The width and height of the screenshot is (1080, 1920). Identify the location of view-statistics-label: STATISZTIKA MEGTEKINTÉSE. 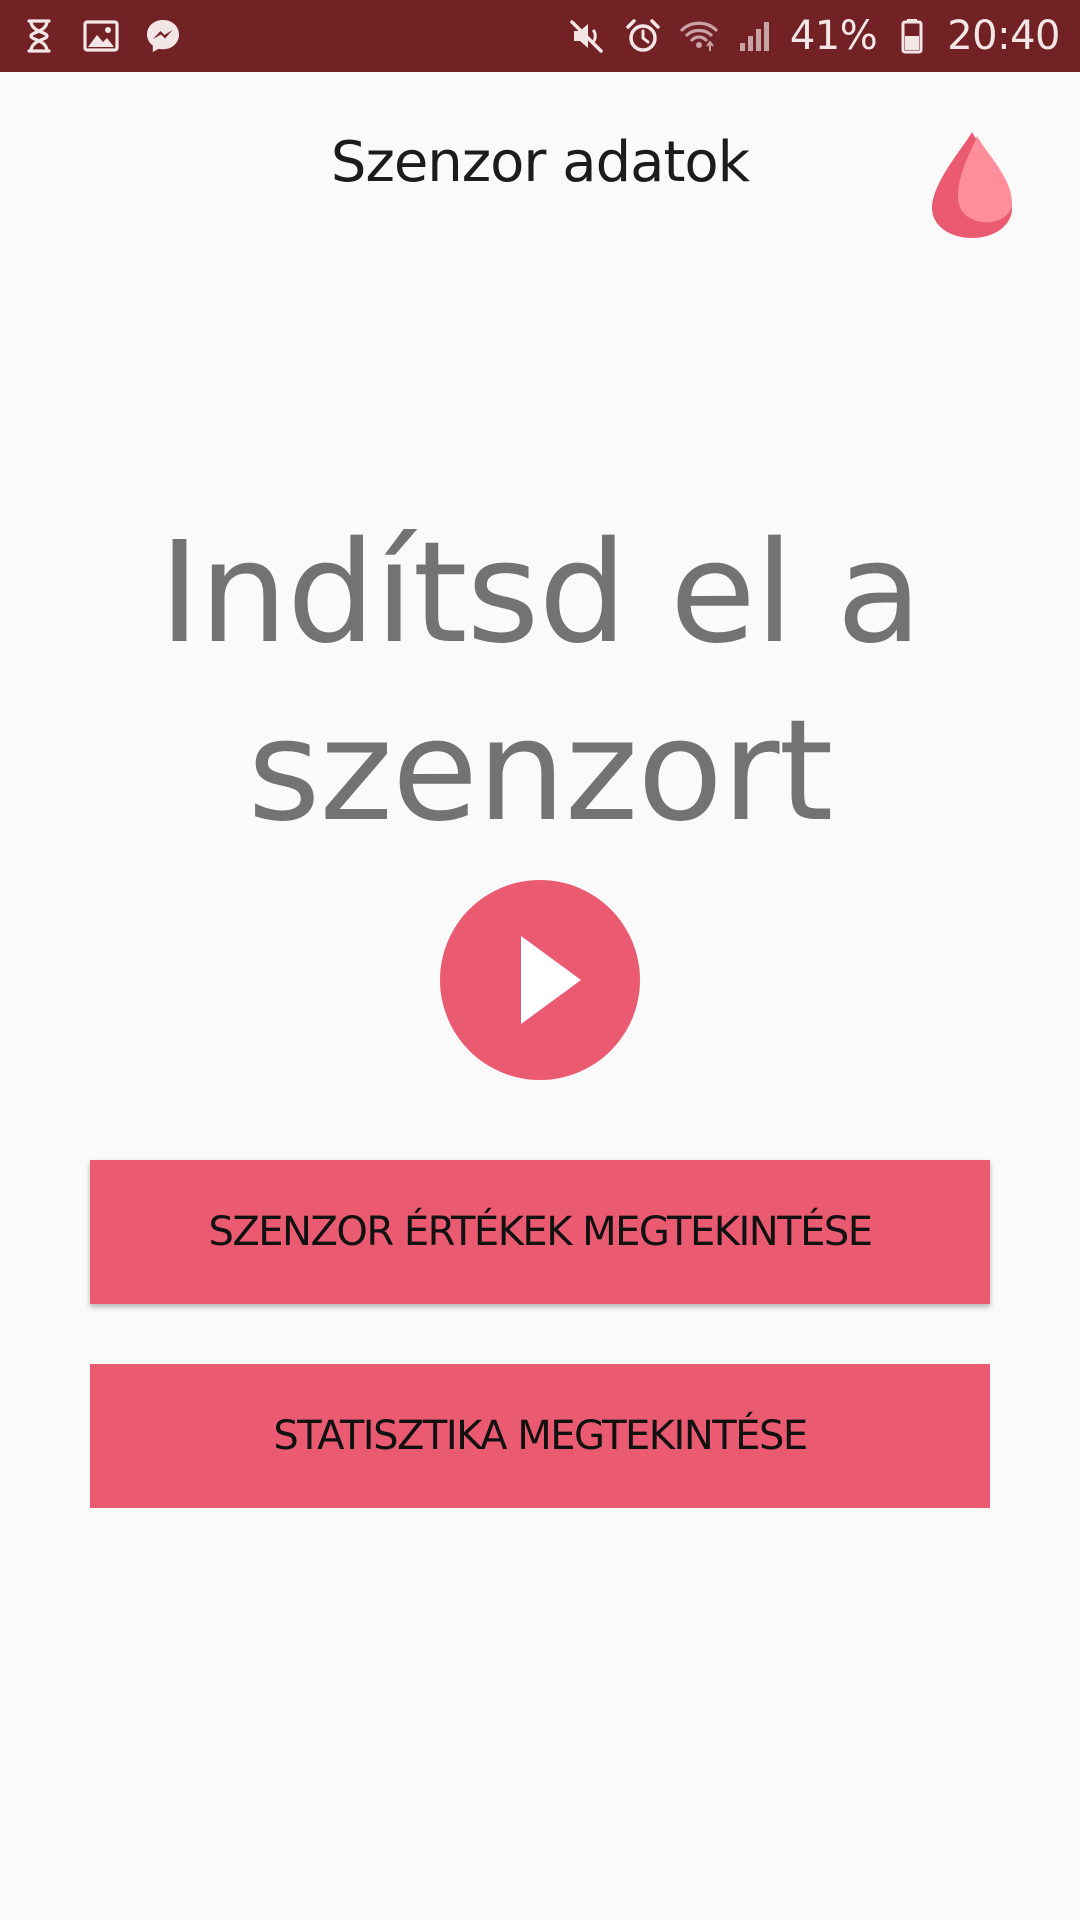
(540, 1436).